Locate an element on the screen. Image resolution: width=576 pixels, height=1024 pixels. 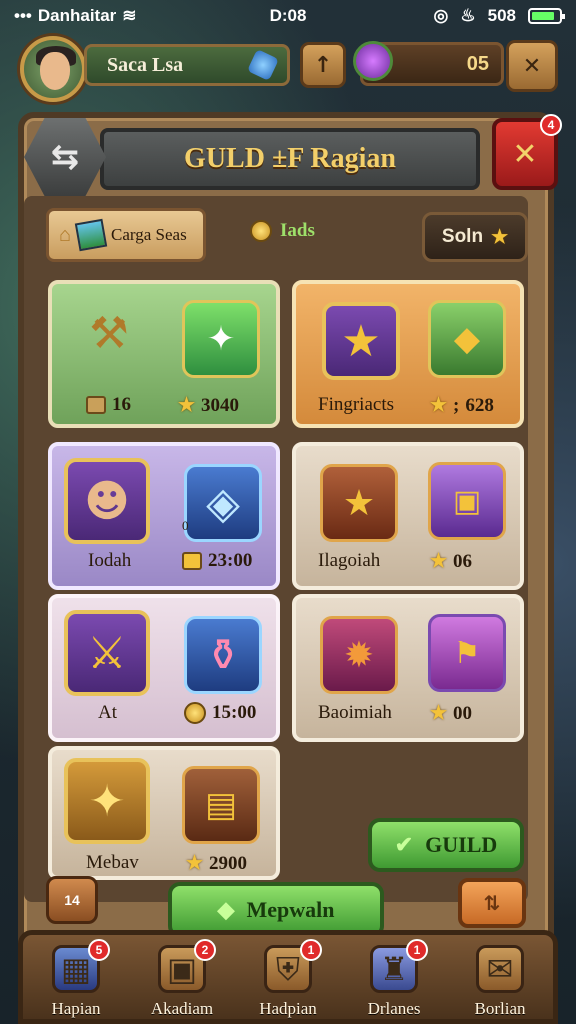
alarm-icon: ◎ is located at coordinates (441, 15).